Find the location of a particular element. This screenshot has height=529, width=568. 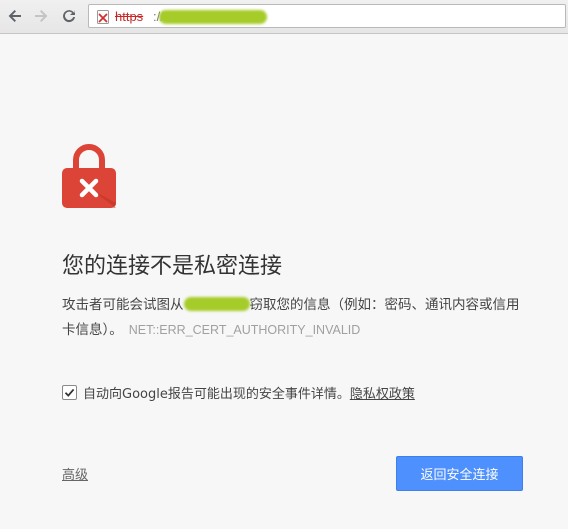

report-label: 自动向Google报告可能出现的安全事件详情。 is located at coordinates (216, 394).